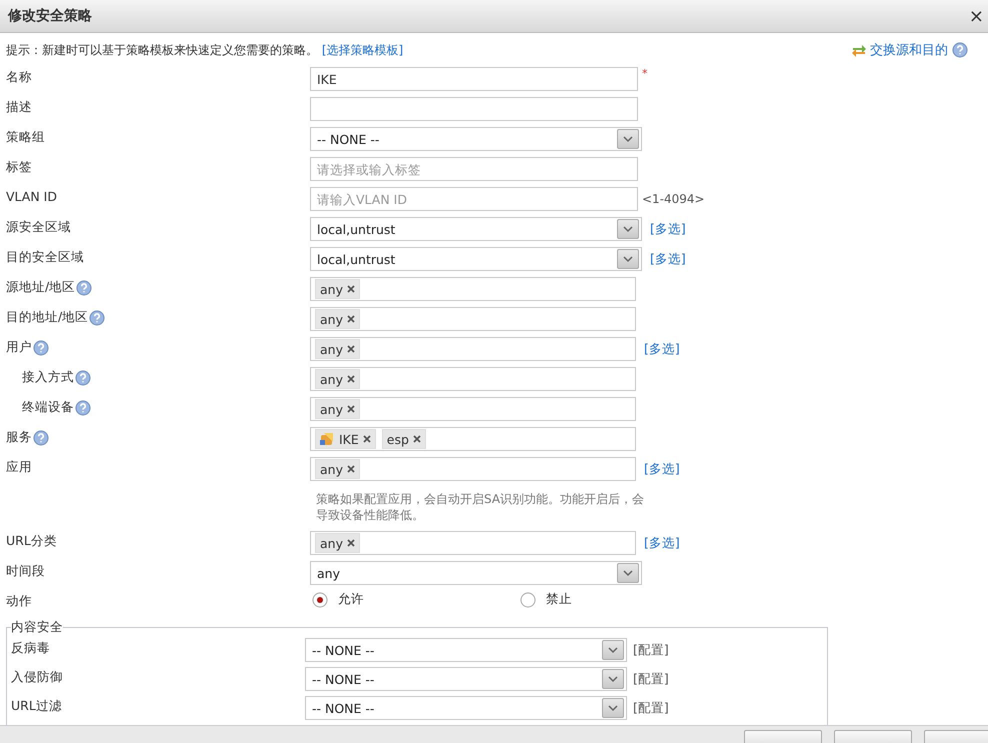 This screenshot has width=988, height=743. What do you see at coordinates (338, 599) in the screenshot?
I see `radio-option: 允许` at bounding box center [338, 599].